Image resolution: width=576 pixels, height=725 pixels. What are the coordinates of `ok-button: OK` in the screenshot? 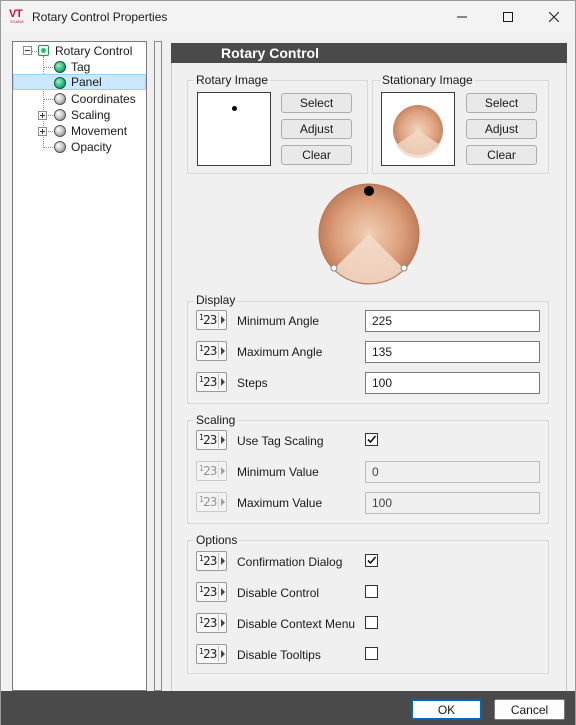 It's located at (446, 709).